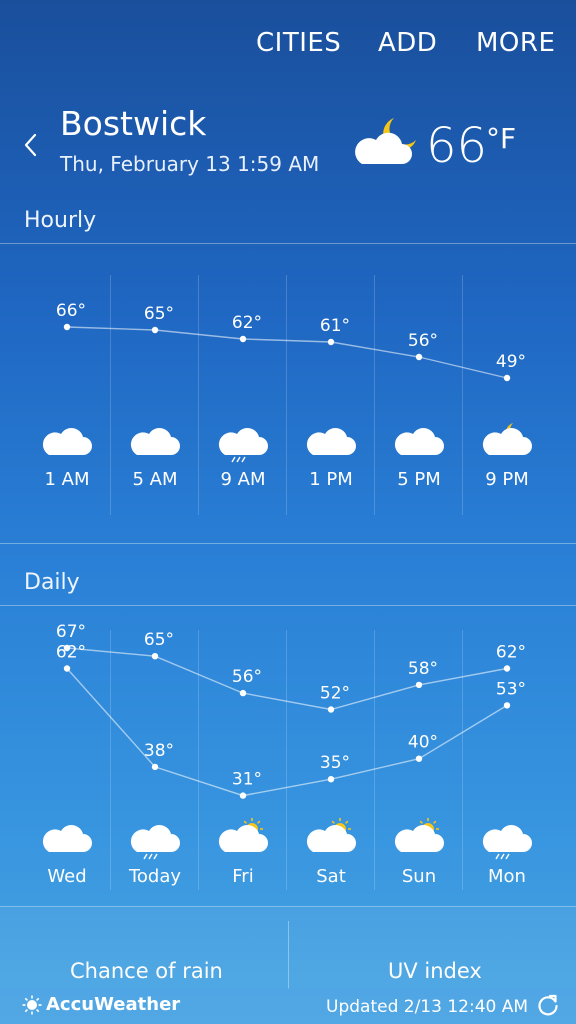 Image resolution: width=576 pixels, height=1024 pixels. Describe the element at coordinates (52, 582) in the screenshot. I see `daily-title: Daily` at that location.